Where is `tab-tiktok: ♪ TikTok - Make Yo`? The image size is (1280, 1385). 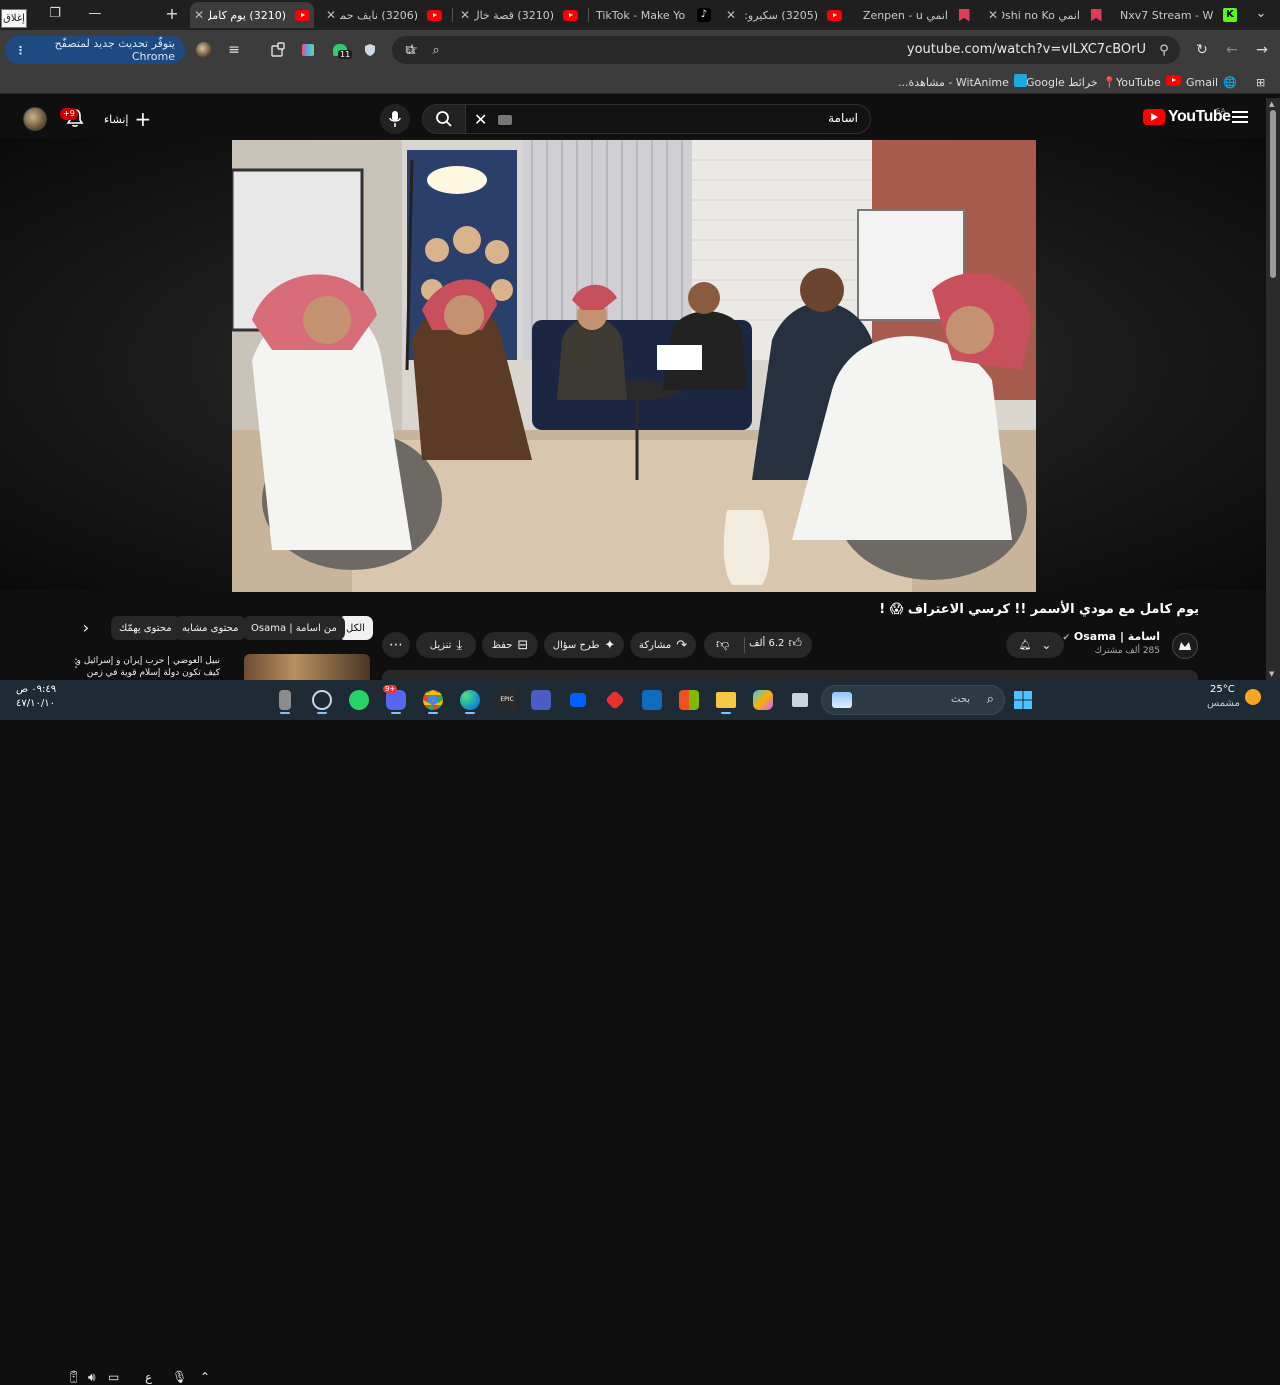 tab-tiktok: ♪ TikTok - Make Yo is located at coordinates (654, 15).